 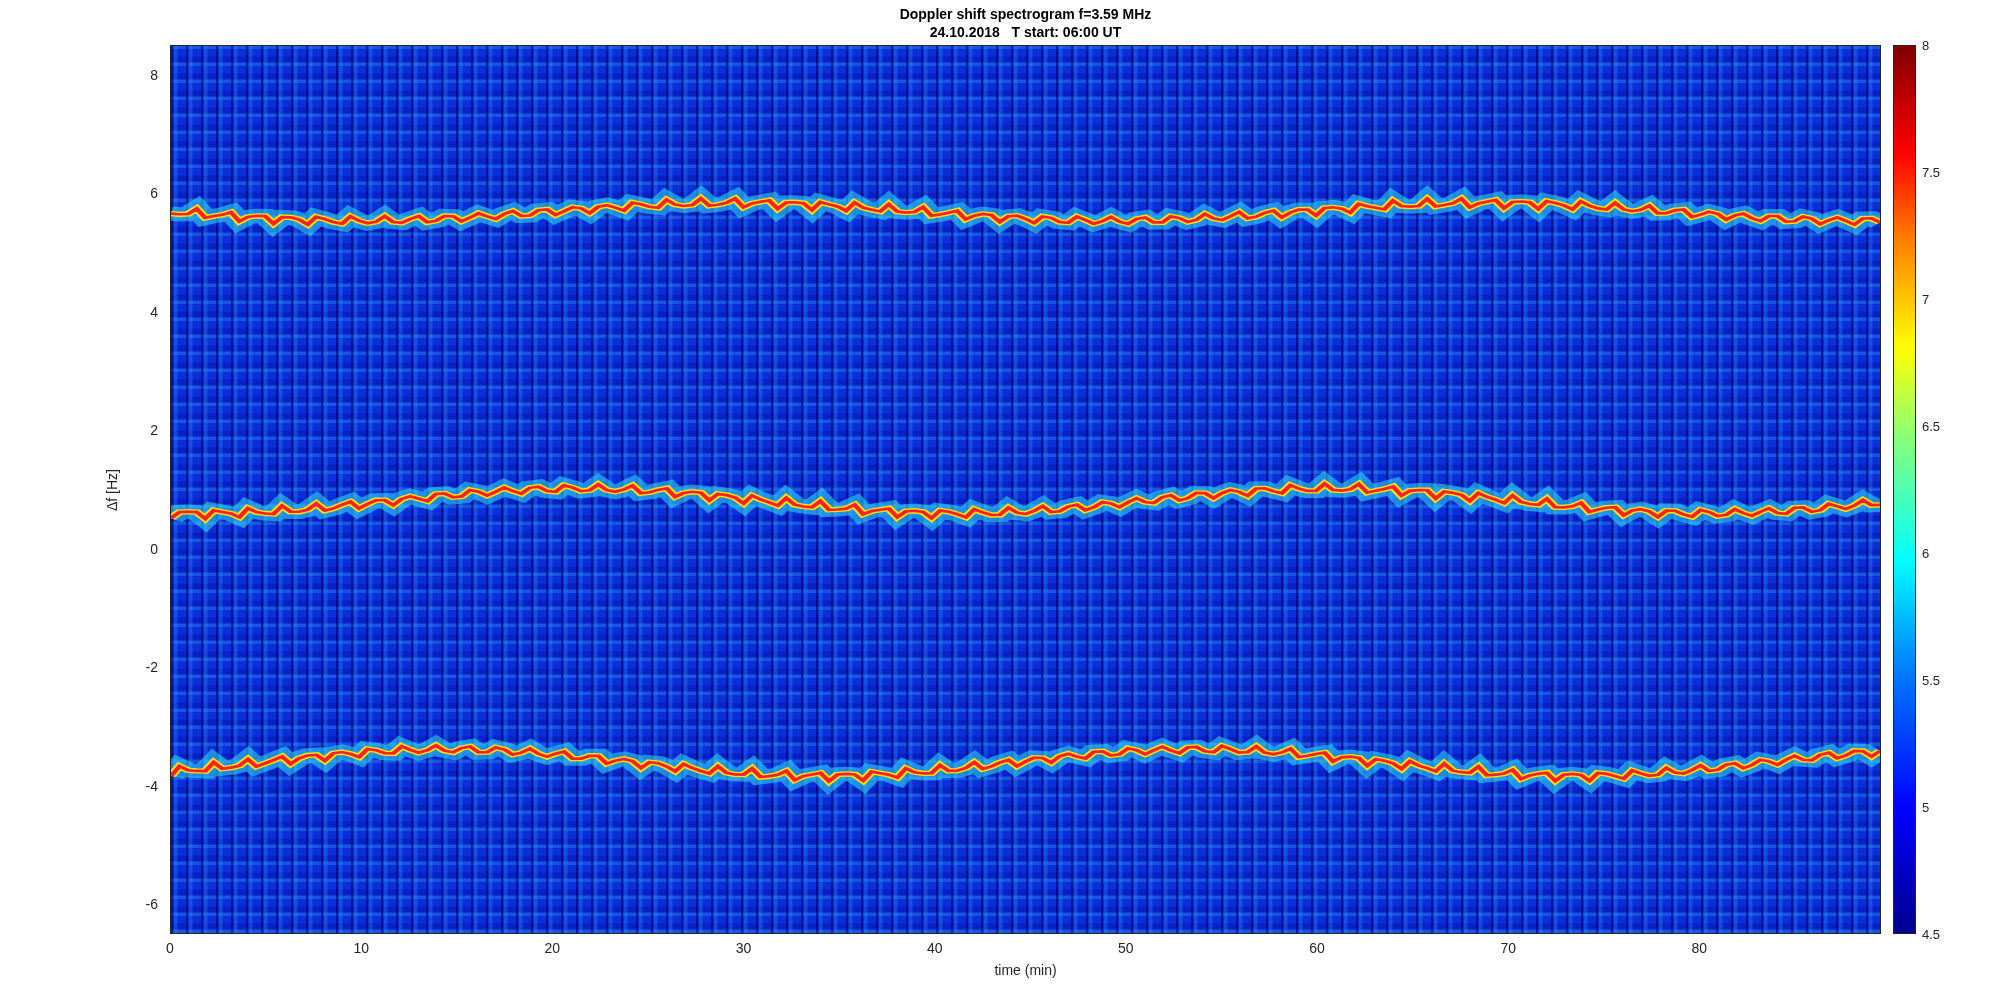 What do you see at coordinates (151, 904) in the screenshot?
I see `y-tick-label: -6` at bounding box center [151, 904].